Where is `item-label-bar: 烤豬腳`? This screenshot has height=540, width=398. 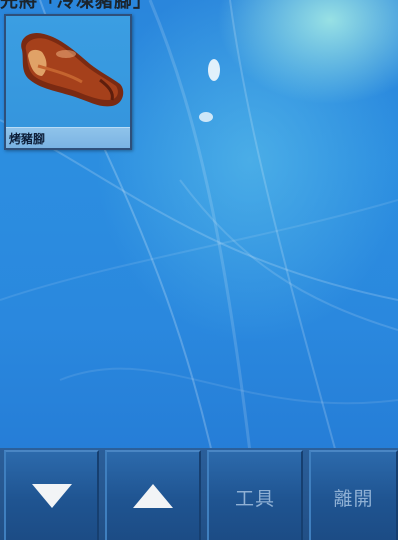 item-label-bar: 烤豬腳 is located at coordinates (68, 137).